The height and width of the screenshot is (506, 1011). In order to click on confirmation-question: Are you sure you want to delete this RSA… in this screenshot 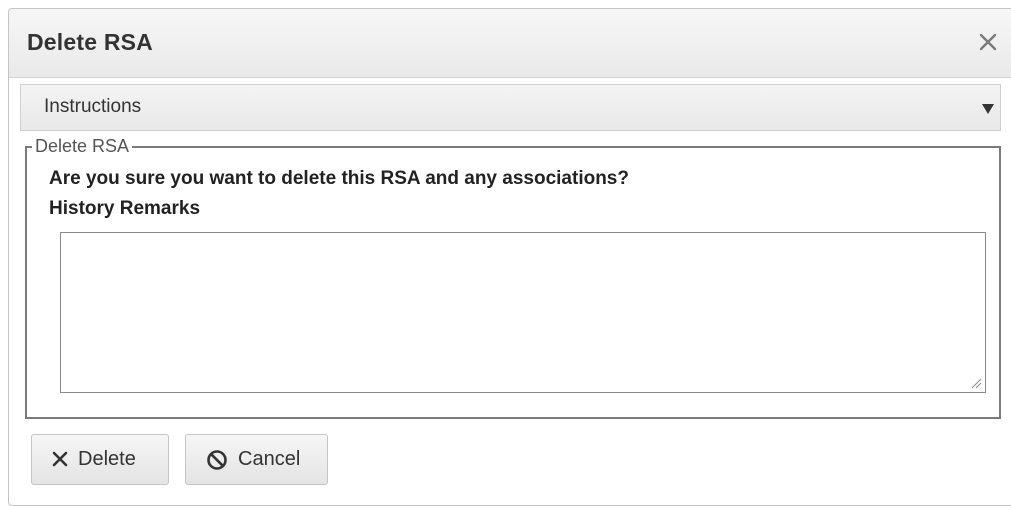, I will do `click(339, 178)`.